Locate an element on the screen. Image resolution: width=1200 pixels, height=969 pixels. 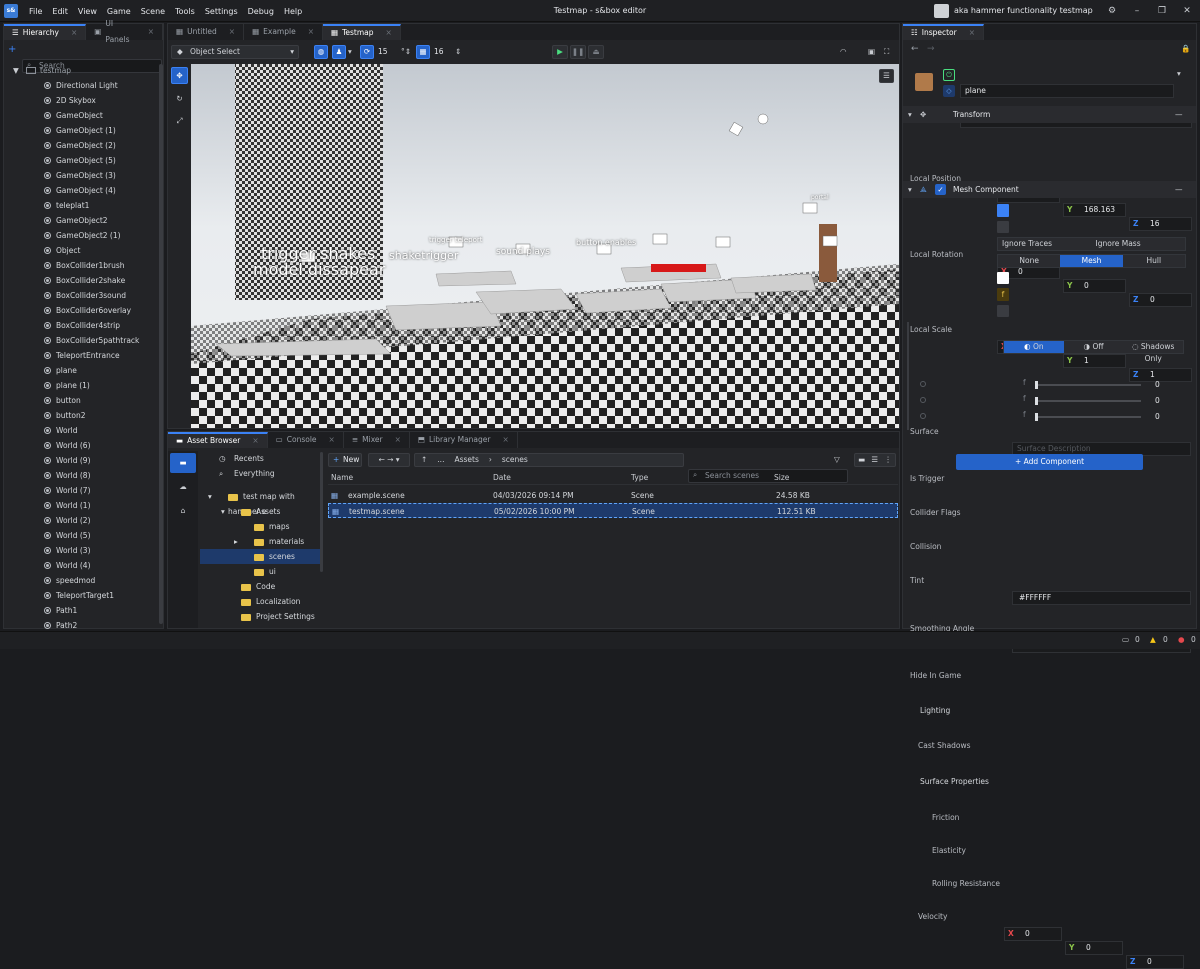
tree-scrollbar is located at coordinates (321, 512).